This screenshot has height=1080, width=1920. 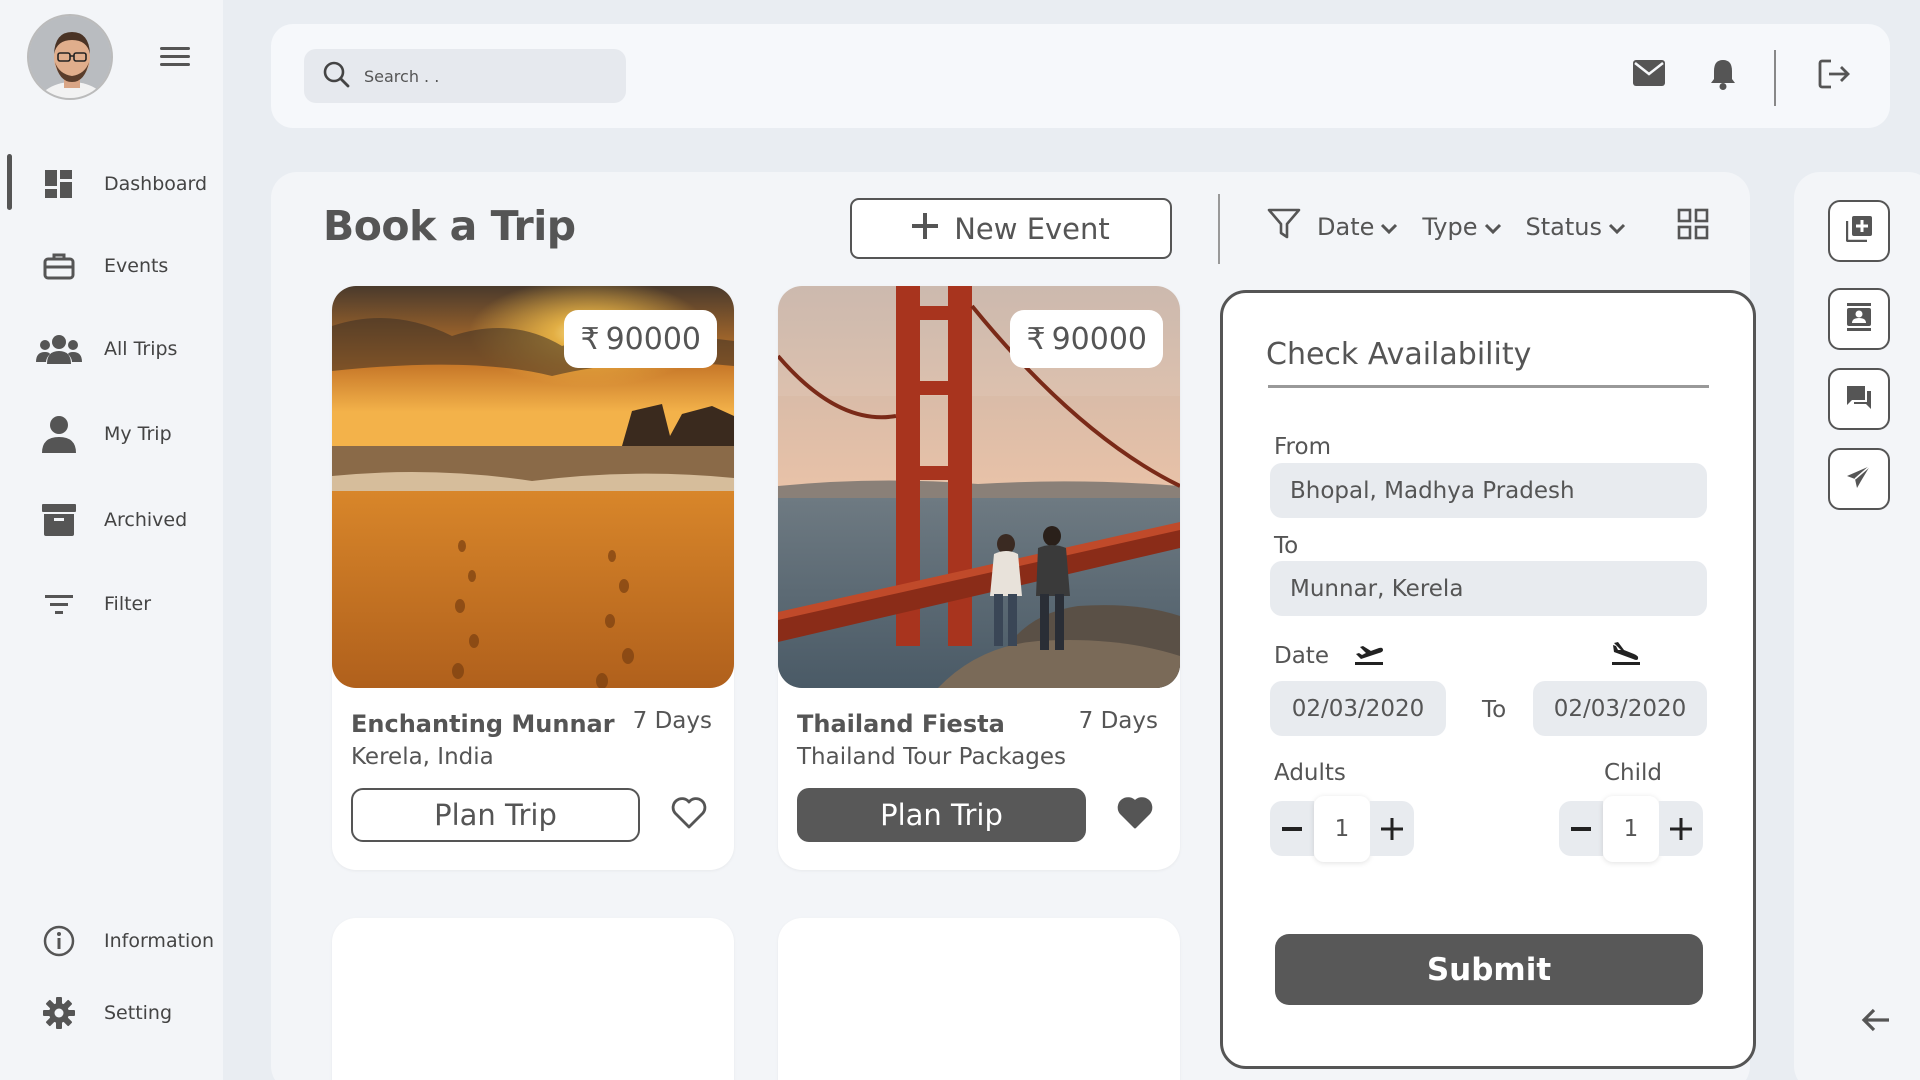 What do you see at coordinates (102, 266) in the screenshot?
I see `sidebar-item-events: Events` at bounding box center [102, 266].